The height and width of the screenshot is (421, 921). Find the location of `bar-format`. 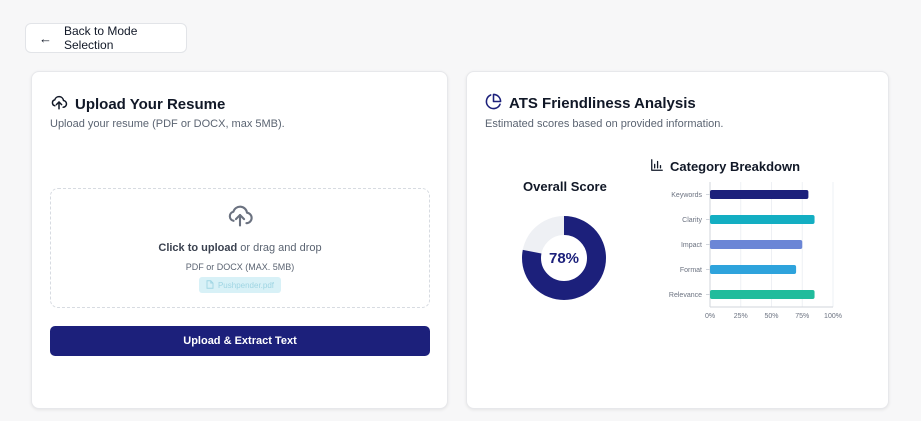

bar-format is located at coordinates (753, 269).